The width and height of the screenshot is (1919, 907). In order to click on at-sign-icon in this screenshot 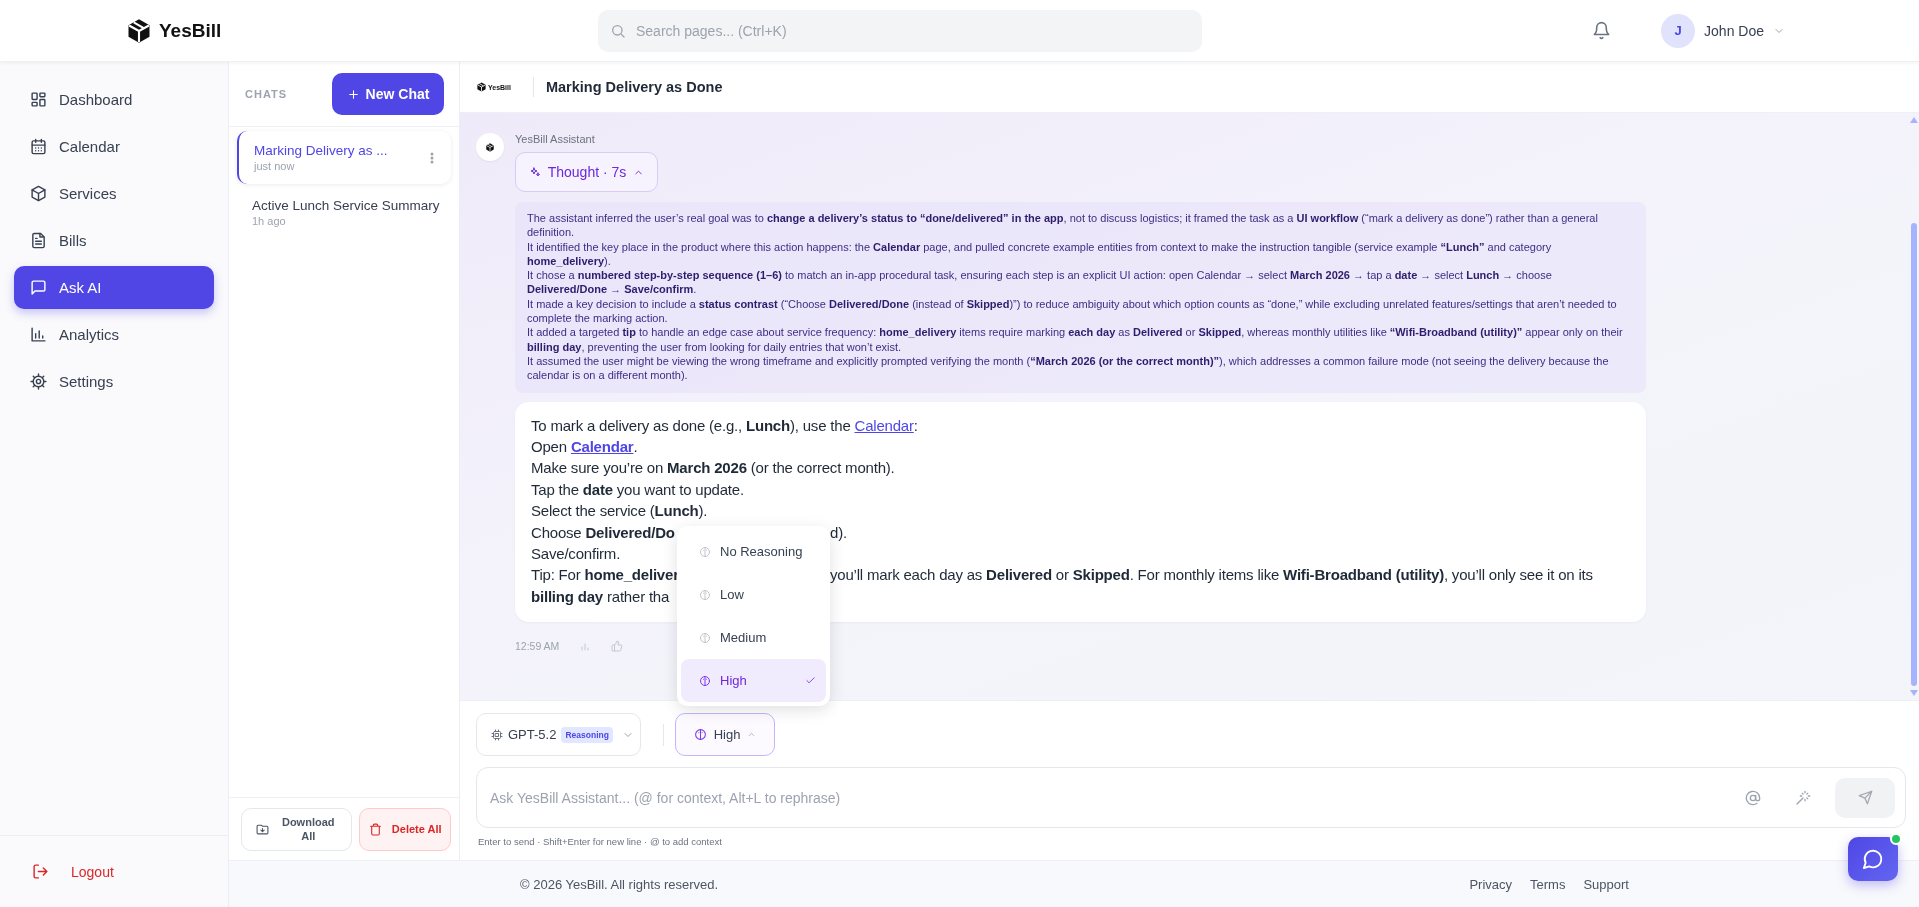, I will do `click(1753, 797)`.